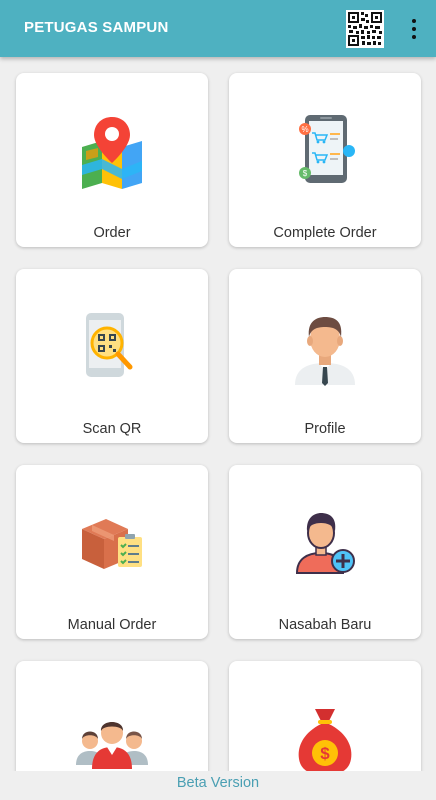 The width and height of the screenshot is (436, 800). Describe the element at coordinates (218, 28) in the screenshot. I see `app-bar: PETUGAS SAMPUN` at that location.